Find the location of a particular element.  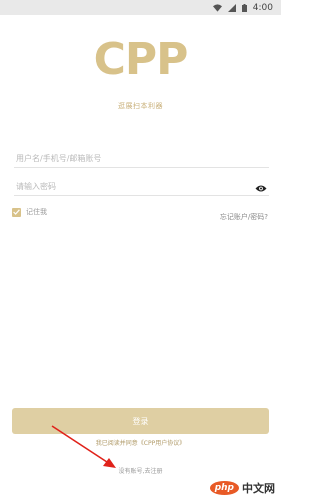

account-input is located at coordinates (125, 158).